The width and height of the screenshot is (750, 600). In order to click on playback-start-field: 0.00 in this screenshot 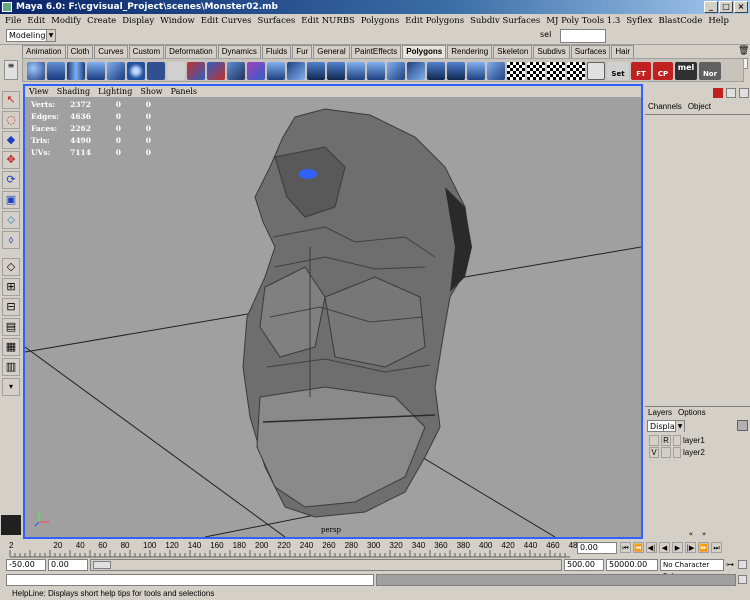, I will do `click(68, 565)`.